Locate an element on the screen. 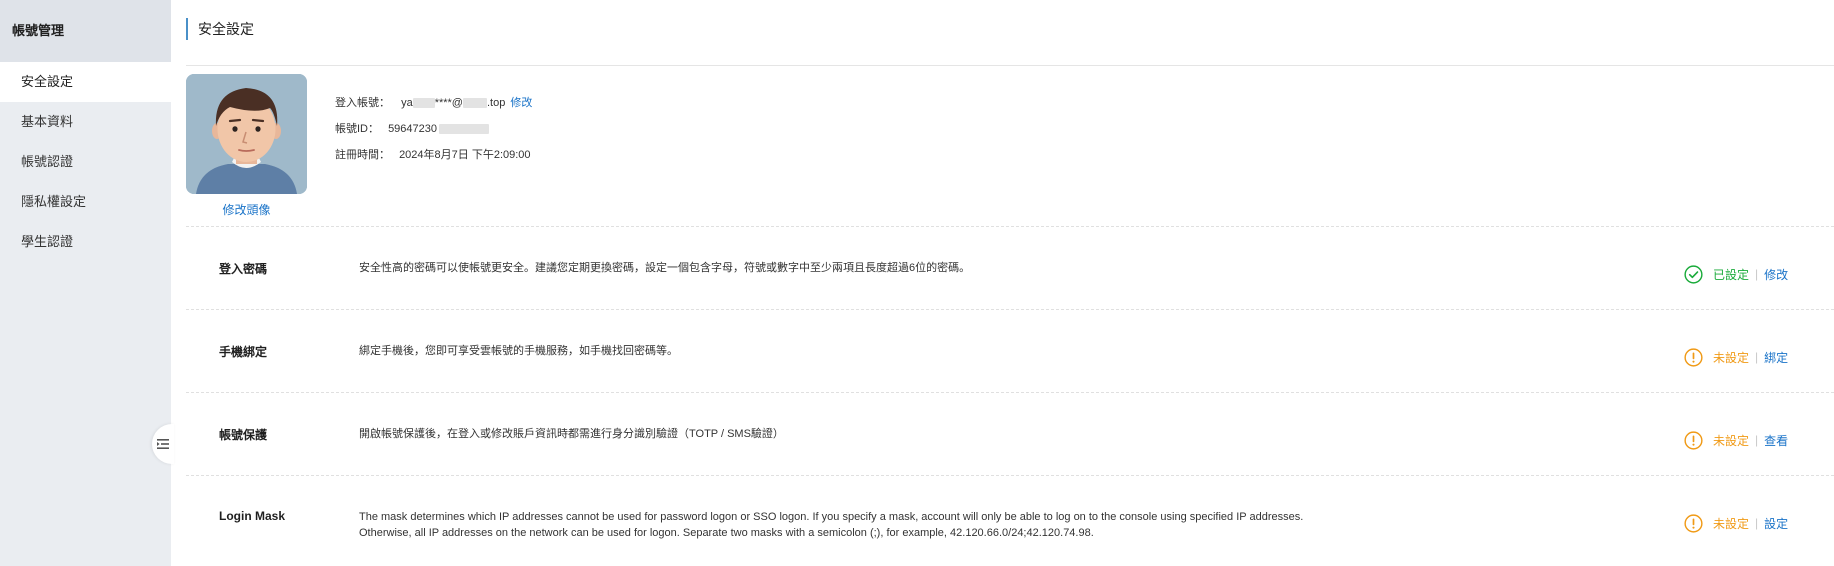  avatar is located at coordinates (246, 134).